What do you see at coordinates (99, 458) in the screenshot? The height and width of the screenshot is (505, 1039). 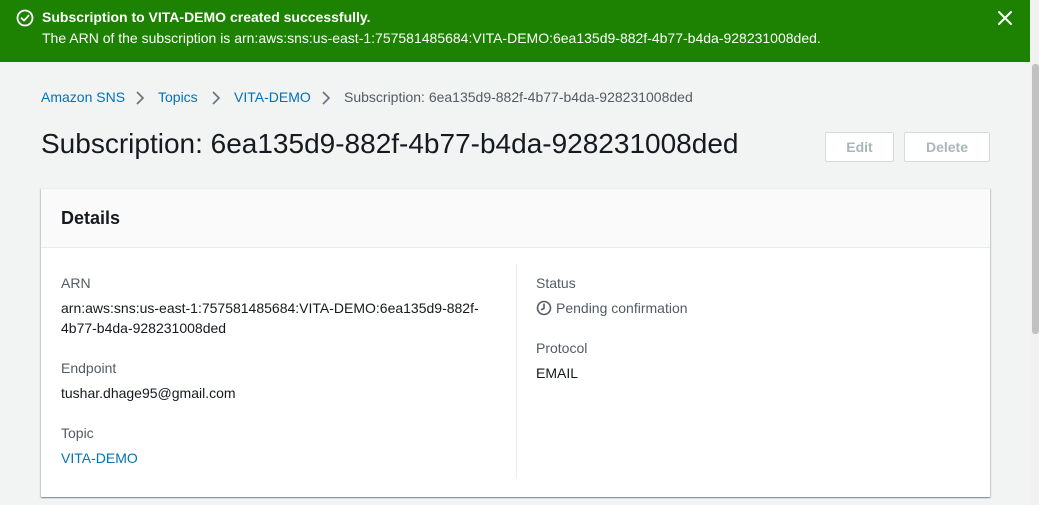 I see `topic-link: VITA-DEMO` at bounding box center [99, 458].